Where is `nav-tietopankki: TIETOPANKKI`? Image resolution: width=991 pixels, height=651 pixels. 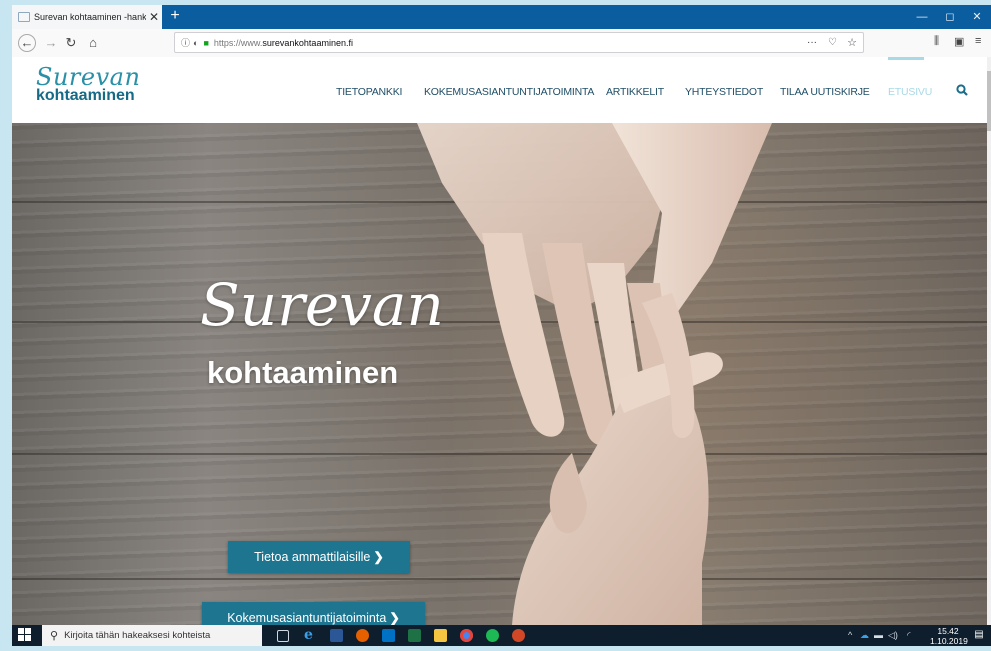 nav-tietopankki: TIETOPANKKI is located at coordinates (369, 92).